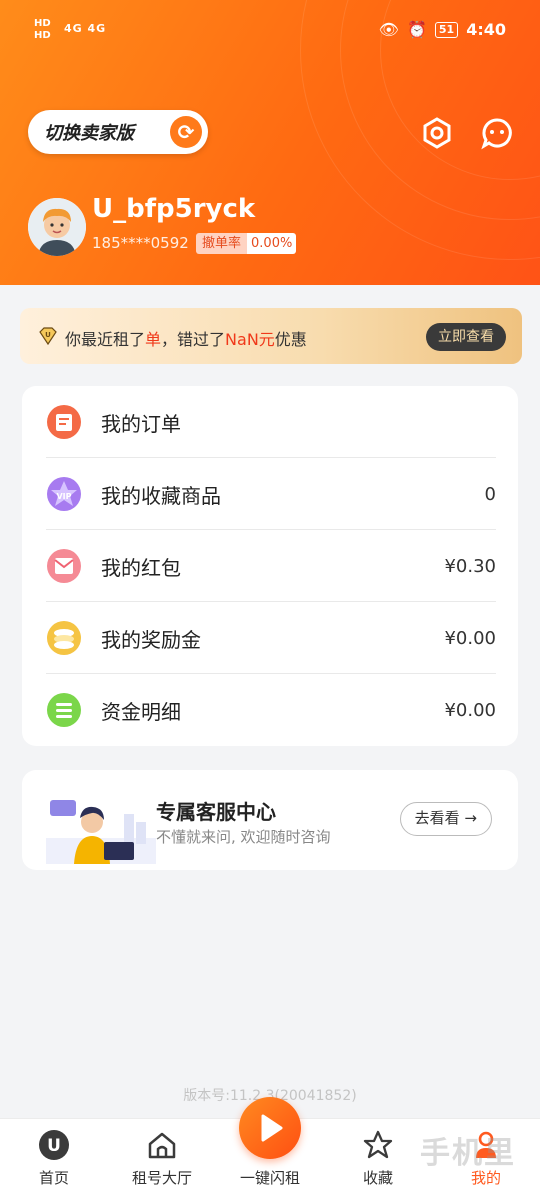 This screenshot has height=1194, width=540. I want to click on menu-label: 我的收藏商品, so click(161, 495).